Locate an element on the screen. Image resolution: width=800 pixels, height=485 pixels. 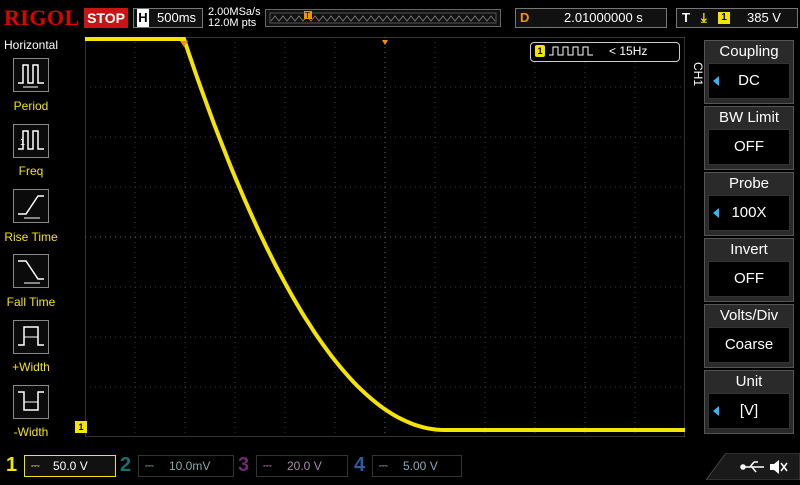
delay-key: D is located at coordinates (525, 17).